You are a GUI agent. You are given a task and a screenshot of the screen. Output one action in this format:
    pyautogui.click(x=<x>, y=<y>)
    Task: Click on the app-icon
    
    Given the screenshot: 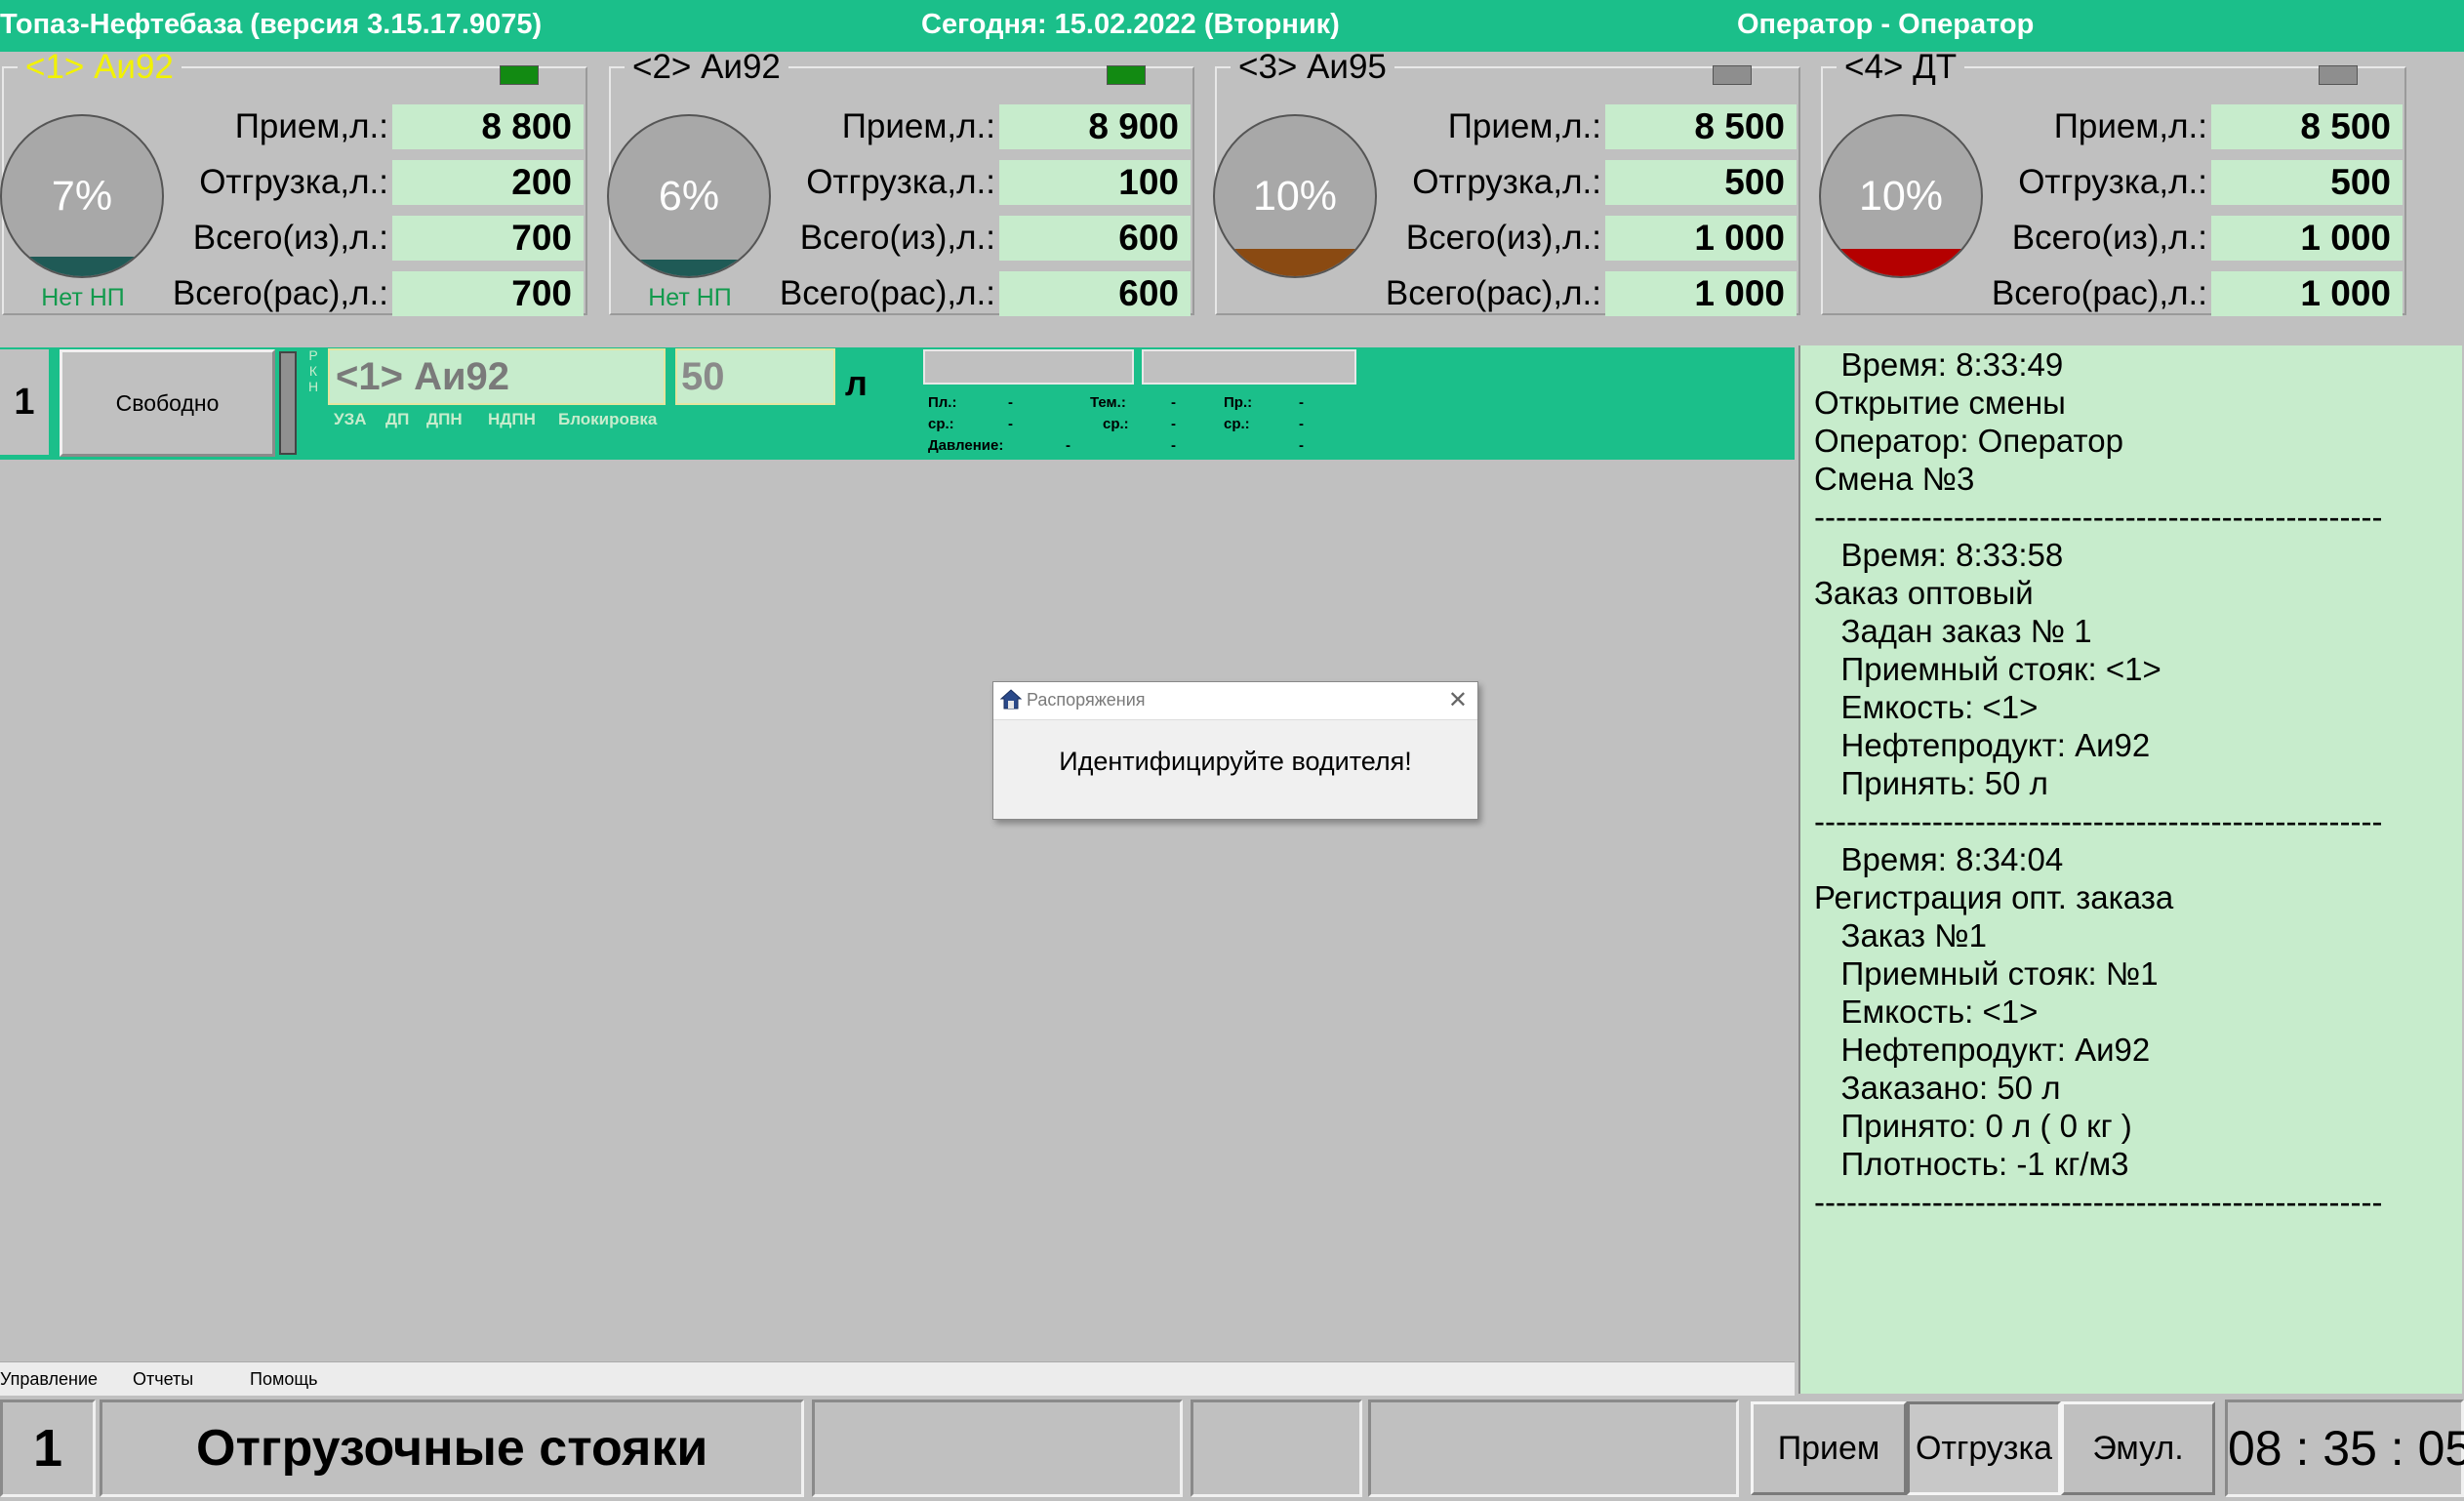 What is the action you would take?
    pyautogui.click(x=1011, y=700)
    